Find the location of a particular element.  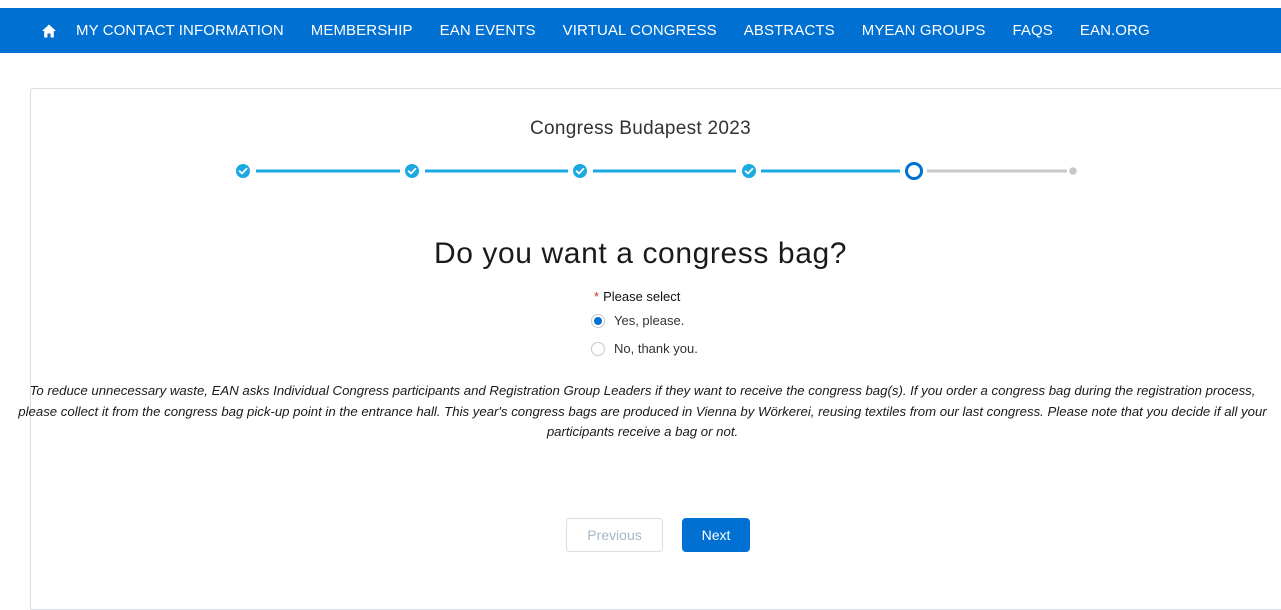

nav-item-ean-events: EAN EVENTS is located at coordinates (488, 30).